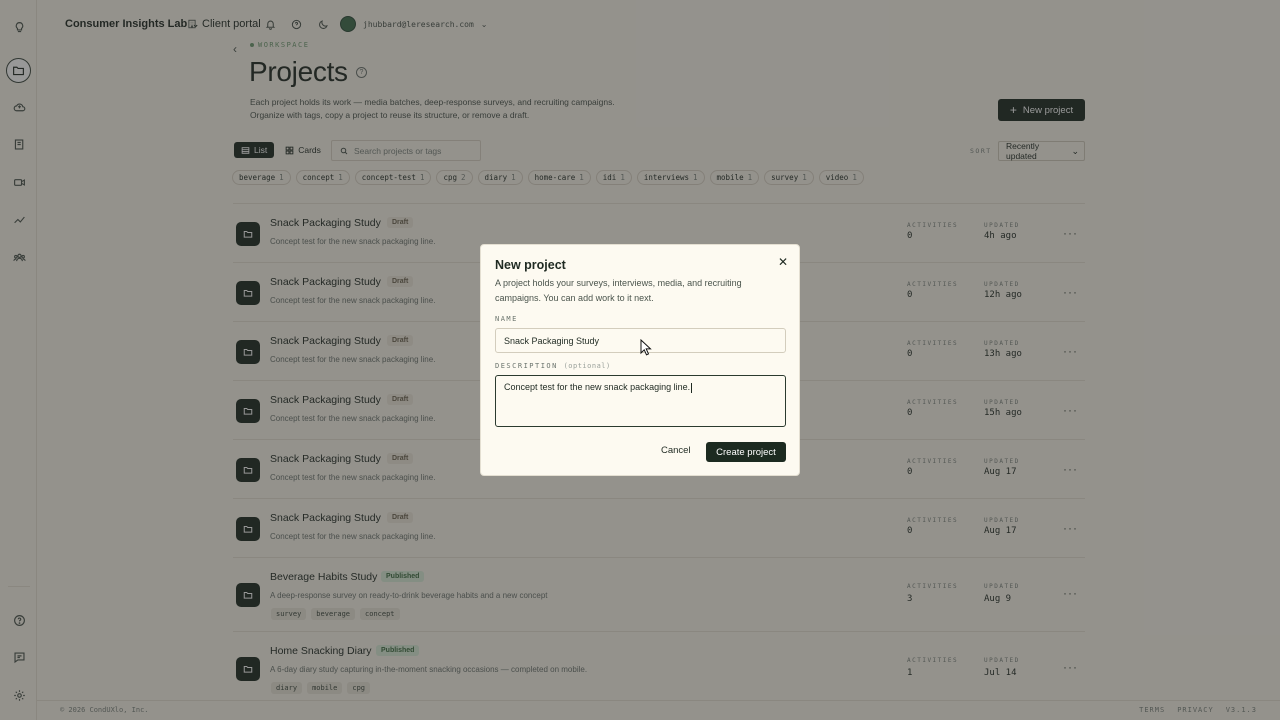 The width and height of the screenshot is (1280, 720). I want to click on description-label-row: DESCRIPTION (optional), so click(553, 366).